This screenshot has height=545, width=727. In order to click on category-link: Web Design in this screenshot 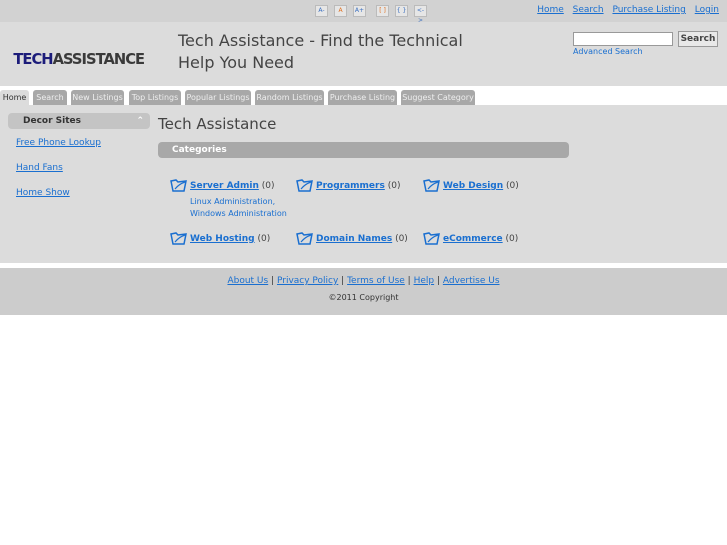, I will do `click(473, 186)`.